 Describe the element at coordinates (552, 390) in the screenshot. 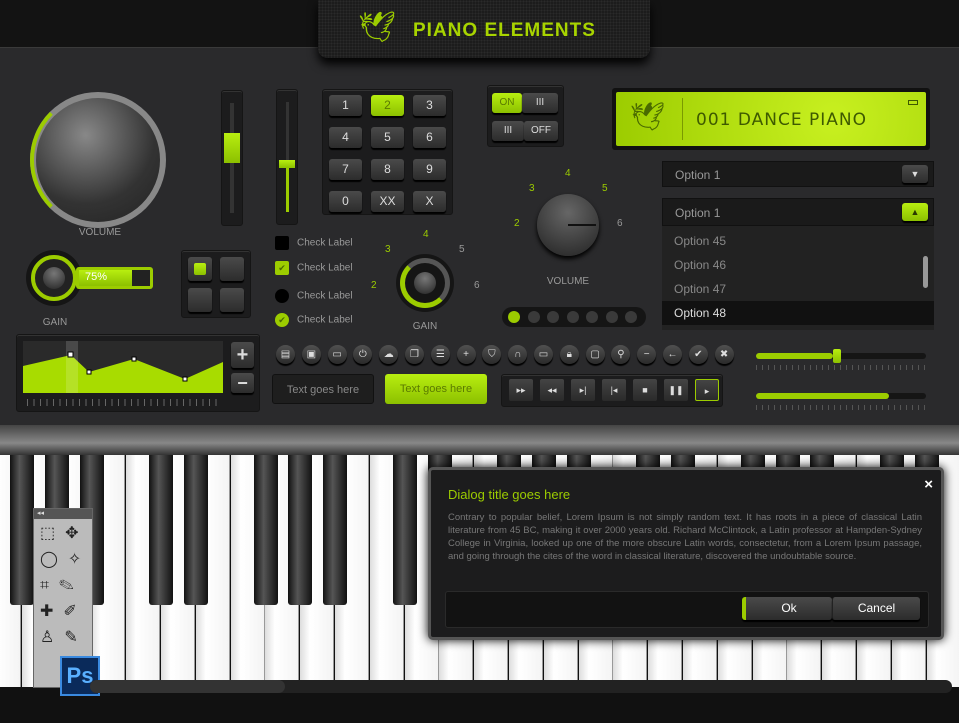

I see `rewind-icon: ◂◂` at that location.